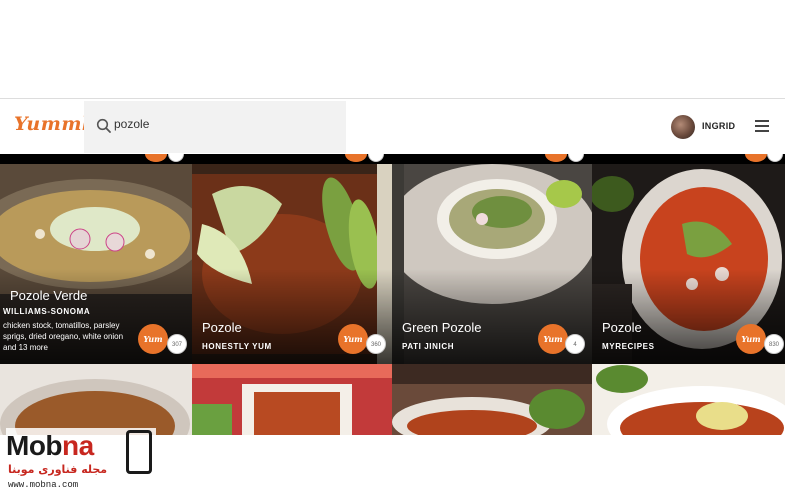 Image resolution: width=785 pixels, height=500 pixels. What do you see at coordinates (392, 126) in the screenshot?
I see `top-nav-bar: Yummly INGRID` at bounding box center [392, 126].